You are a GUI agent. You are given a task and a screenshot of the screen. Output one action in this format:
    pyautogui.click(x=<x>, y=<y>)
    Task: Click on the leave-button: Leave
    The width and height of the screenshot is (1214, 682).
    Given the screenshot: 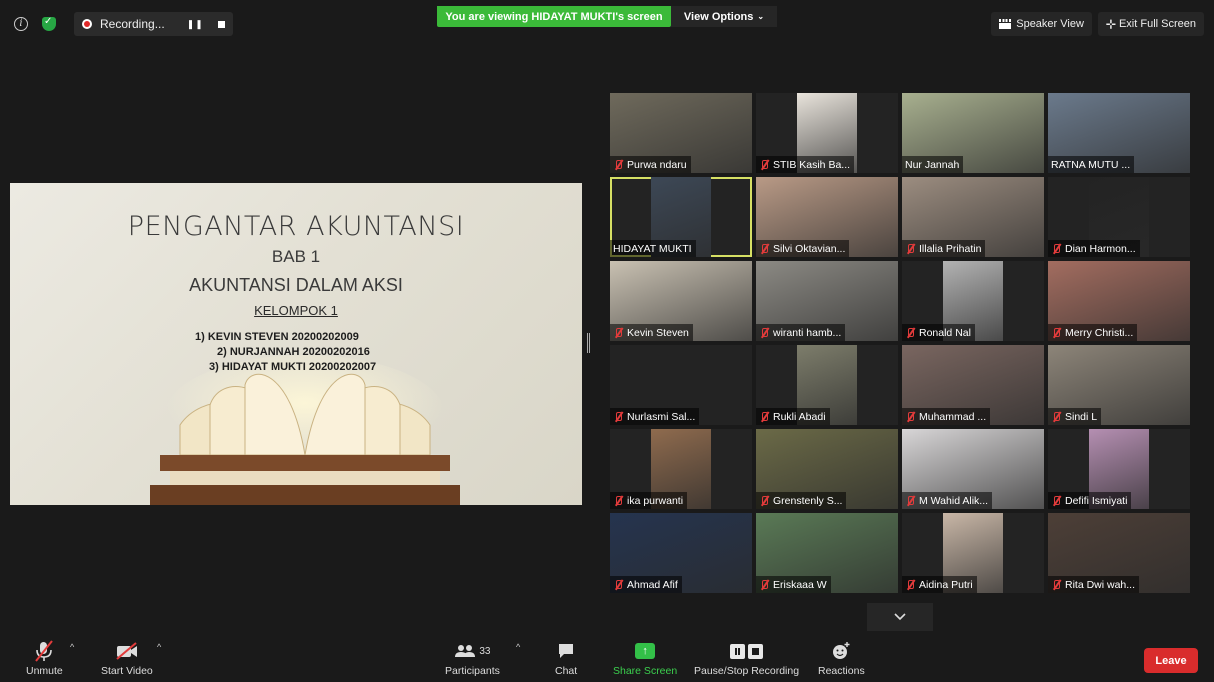 What is the action you would take?
    pyautogui.click(x=1171, y=660)
    